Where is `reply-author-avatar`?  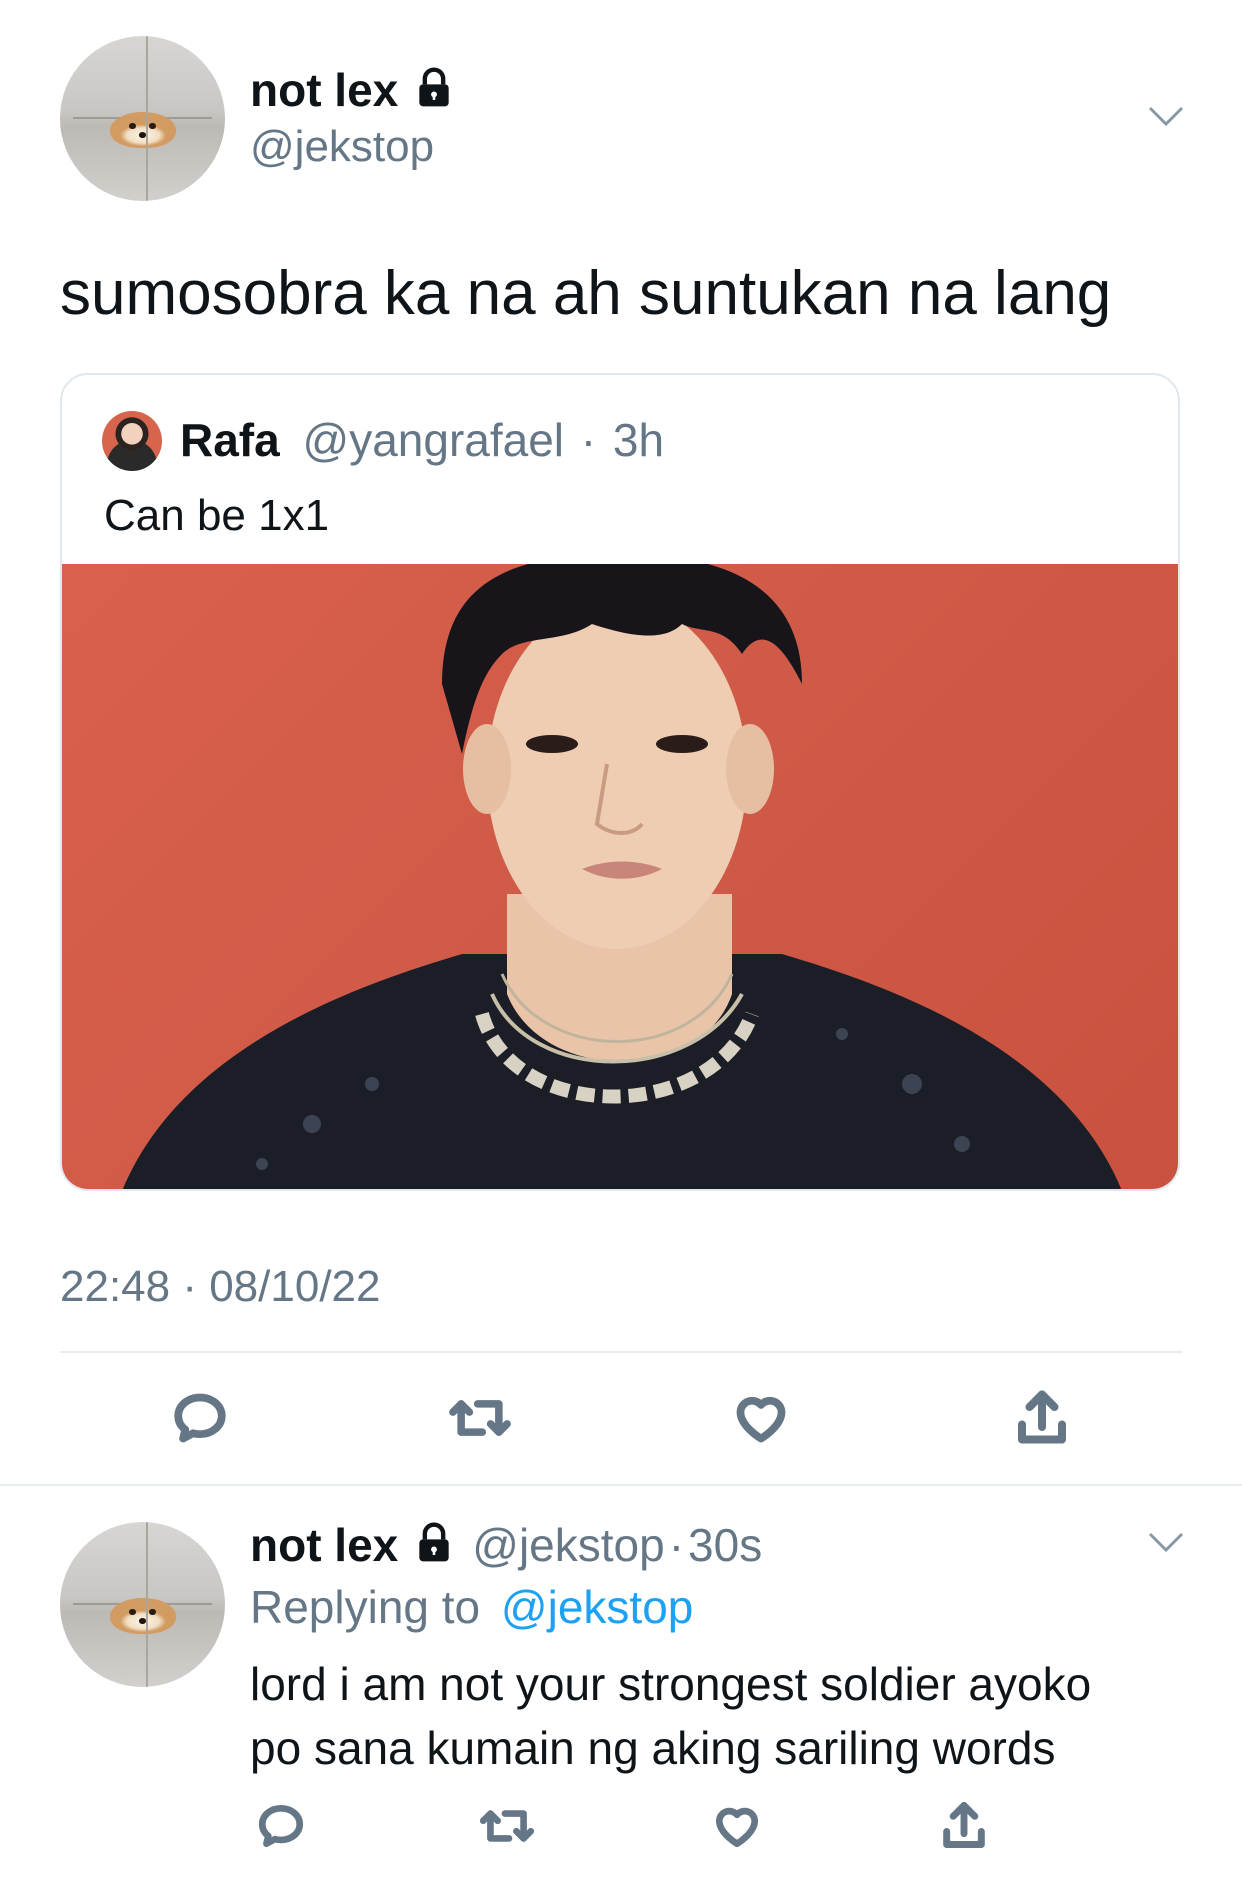
reply-author-avatar is located at coordinates (142, 1604).